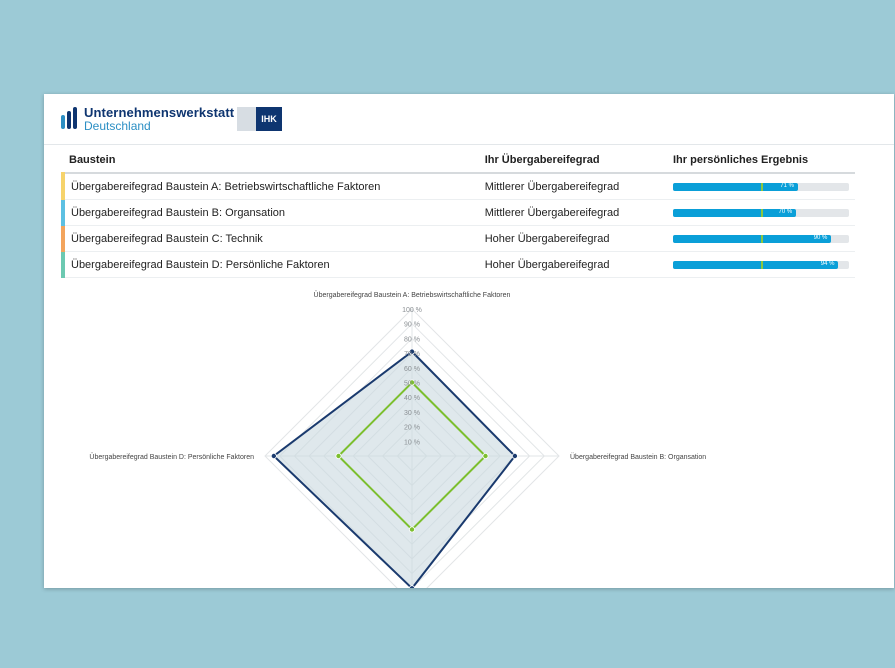  I want to click on progress-fill: 71 %, so click(735, 186).